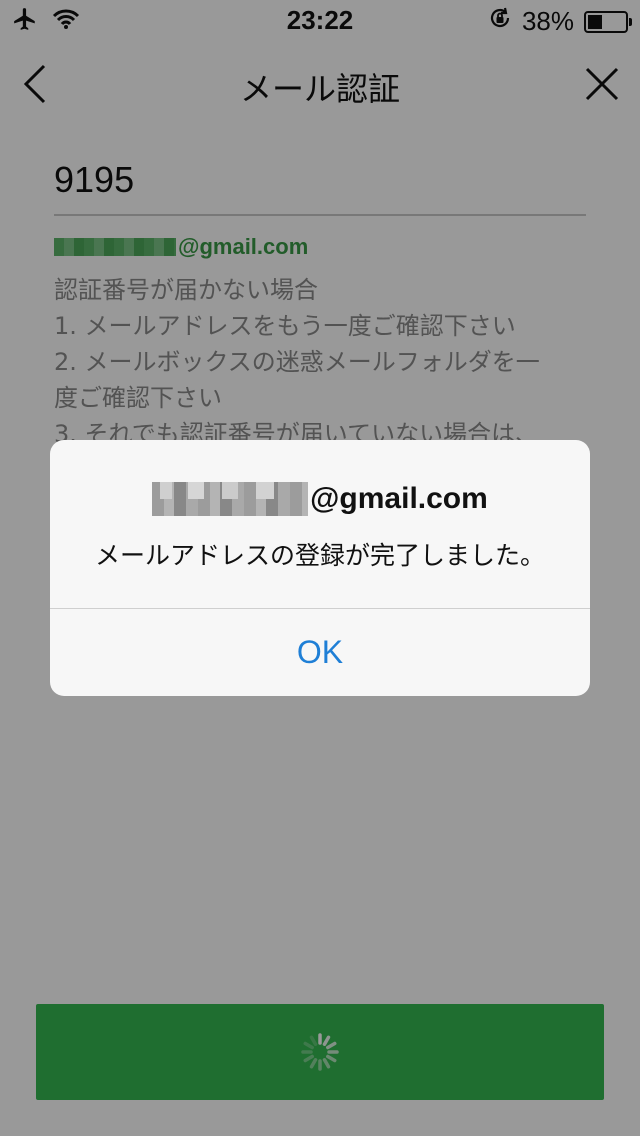  Describe the element at coordinates (320, 652) in the screenshot. I see `ok-button: OK` at that location.